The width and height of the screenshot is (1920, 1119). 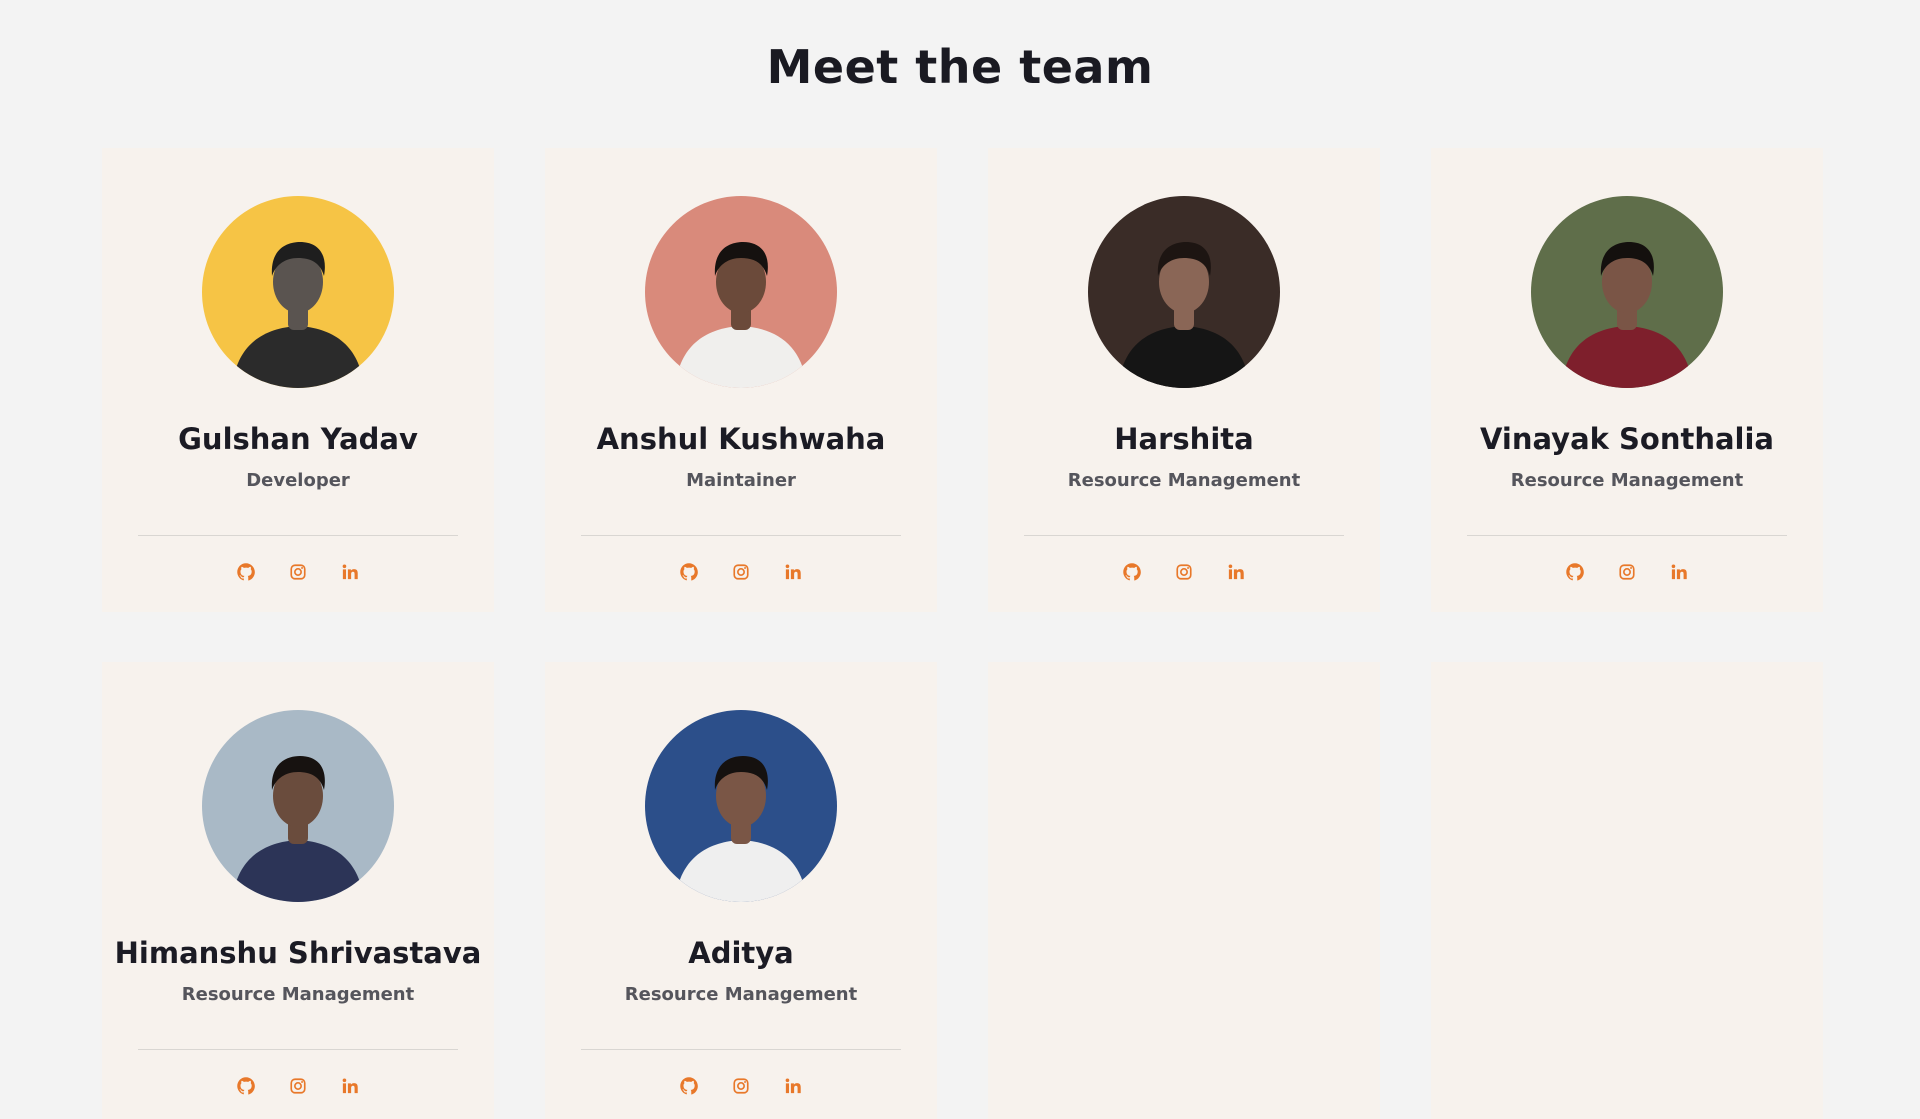 What do you see at coordinates (298, 953) in the screenshot?
I see `member-name: Himanshu Shrivastava` at bounding box center [298, 953].